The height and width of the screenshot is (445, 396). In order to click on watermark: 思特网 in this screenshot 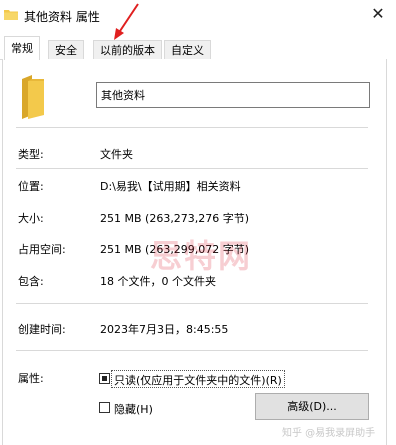, I will do `click(201, 256)`.